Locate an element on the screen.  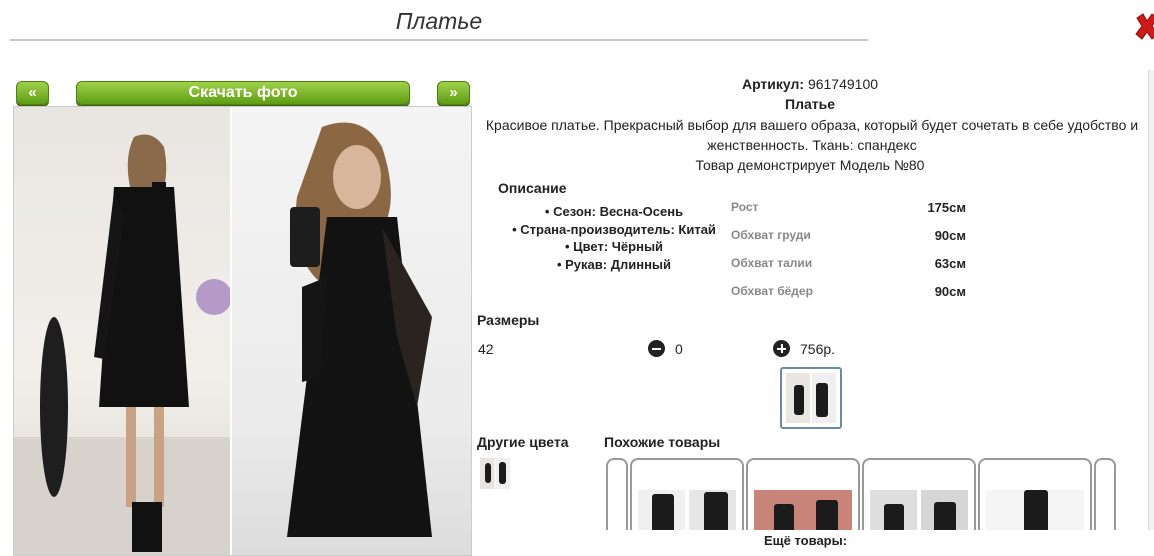
photo-thumbnail is located at coordinates (811, 398).